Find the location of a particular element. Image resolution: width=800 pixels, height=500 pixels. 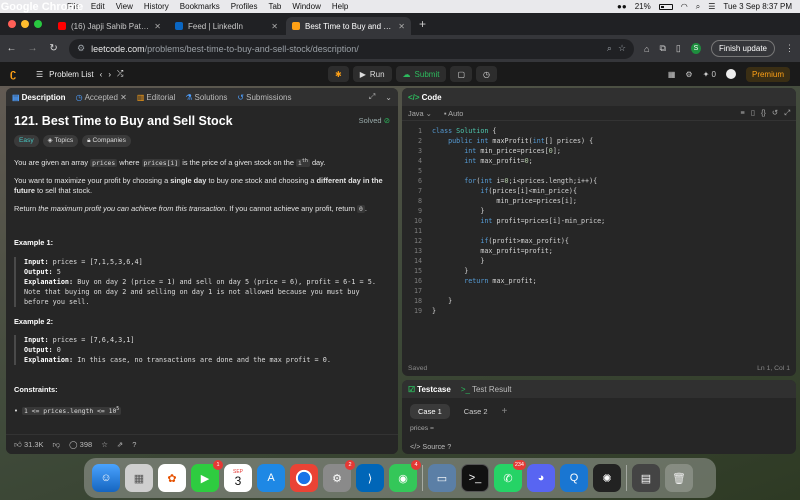

menu-edit: Edit is located at coordinates (98, 6).